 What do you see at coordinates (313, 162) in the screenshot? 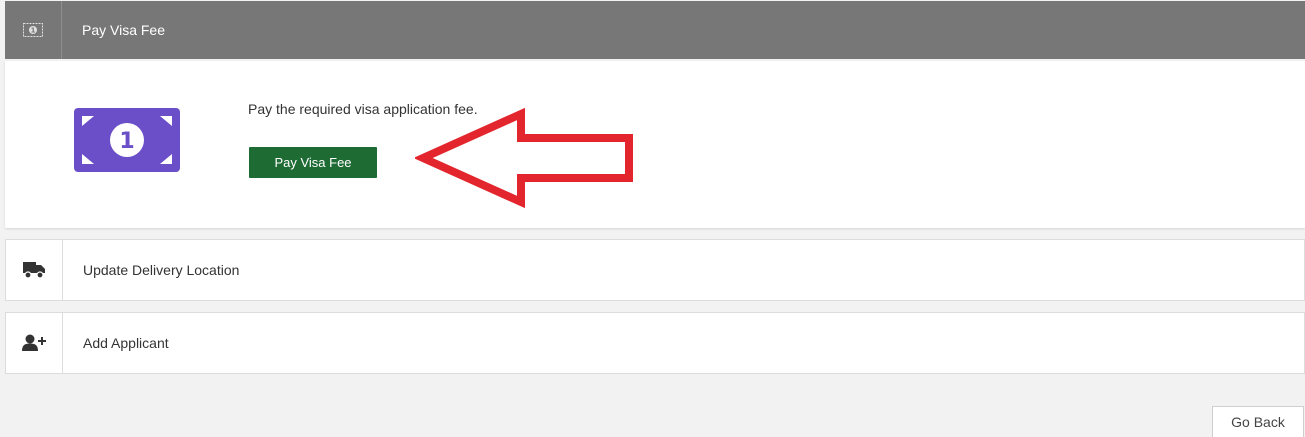
I see `pay-visa-fee-button: Pay Visa Fee` at bounding box center [313, 162].